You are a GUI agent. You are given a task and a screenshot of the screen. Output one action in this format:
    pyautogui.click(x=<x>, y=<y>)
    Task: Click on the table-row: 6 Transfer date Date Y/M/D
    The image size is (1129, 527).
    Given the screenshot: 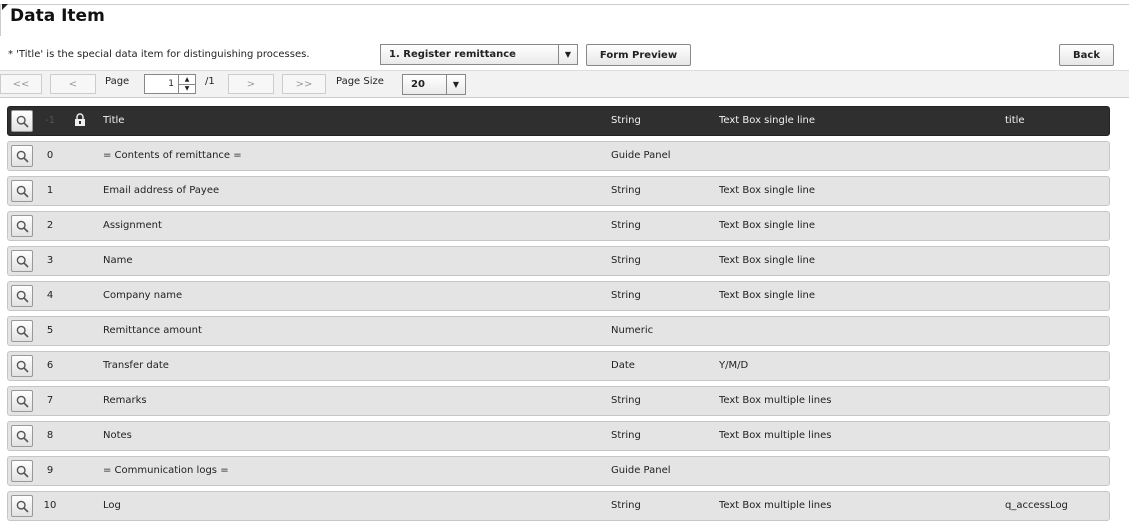 What is the action you would take?
    pyautogui.click(x=558, y=366)
    